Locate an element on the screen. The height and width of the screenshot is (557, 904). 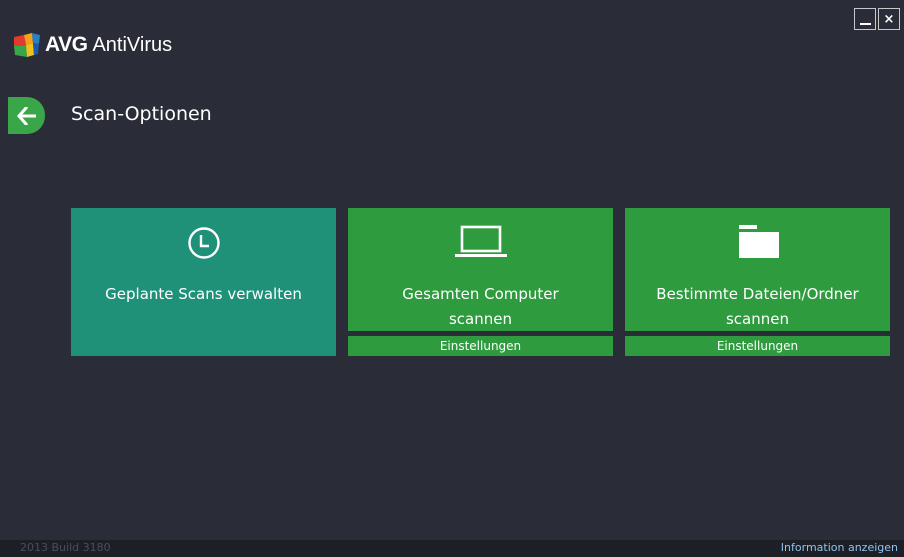
close-icon: × is located at coordinates (889, 19).